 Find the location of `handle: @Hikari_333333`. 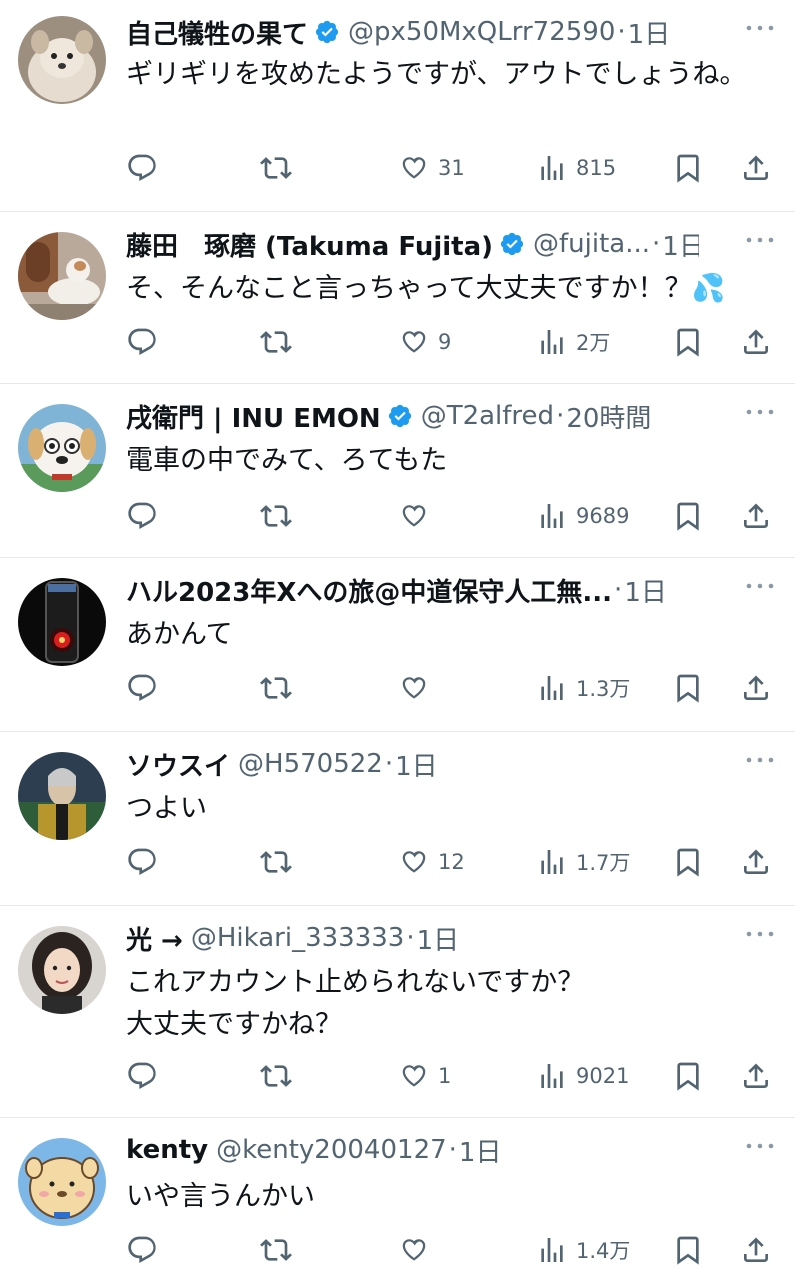

handle: @Hikari_333333 is located at coordinates (297, 938).